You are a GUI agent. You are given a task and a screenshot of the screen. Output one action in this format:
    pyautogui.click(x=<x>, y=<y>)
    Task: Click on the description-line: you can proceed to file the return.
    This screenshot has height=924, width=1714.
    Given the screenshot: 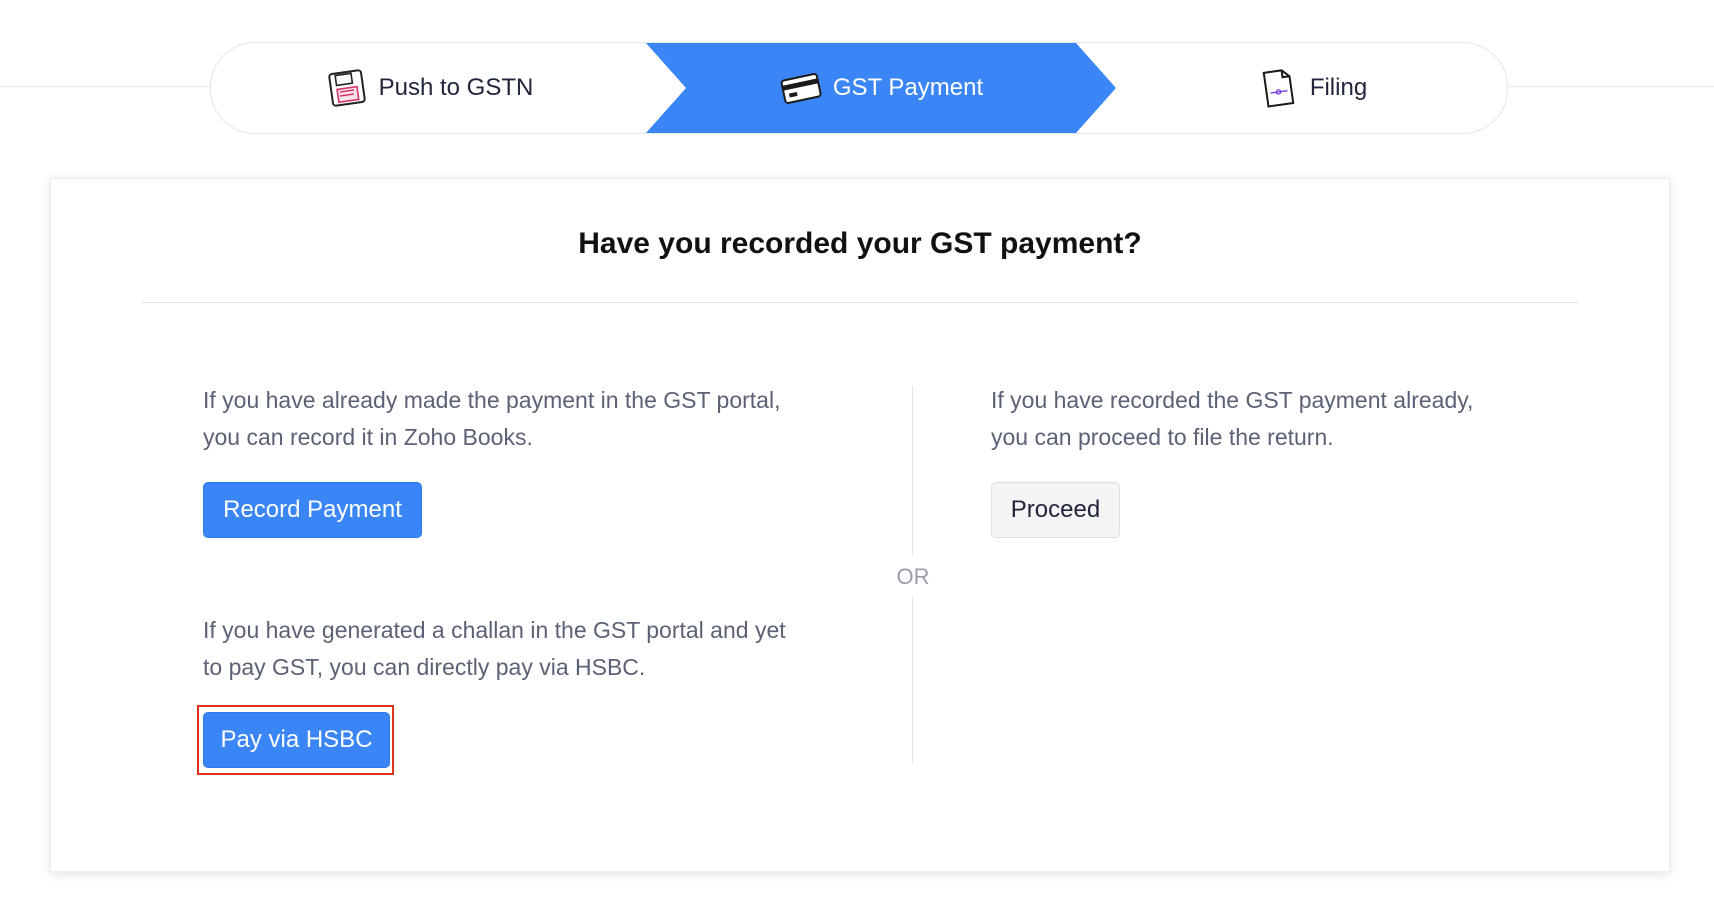 What is the action you would take?
    pyautogui.click(x=1162, y=437)
    